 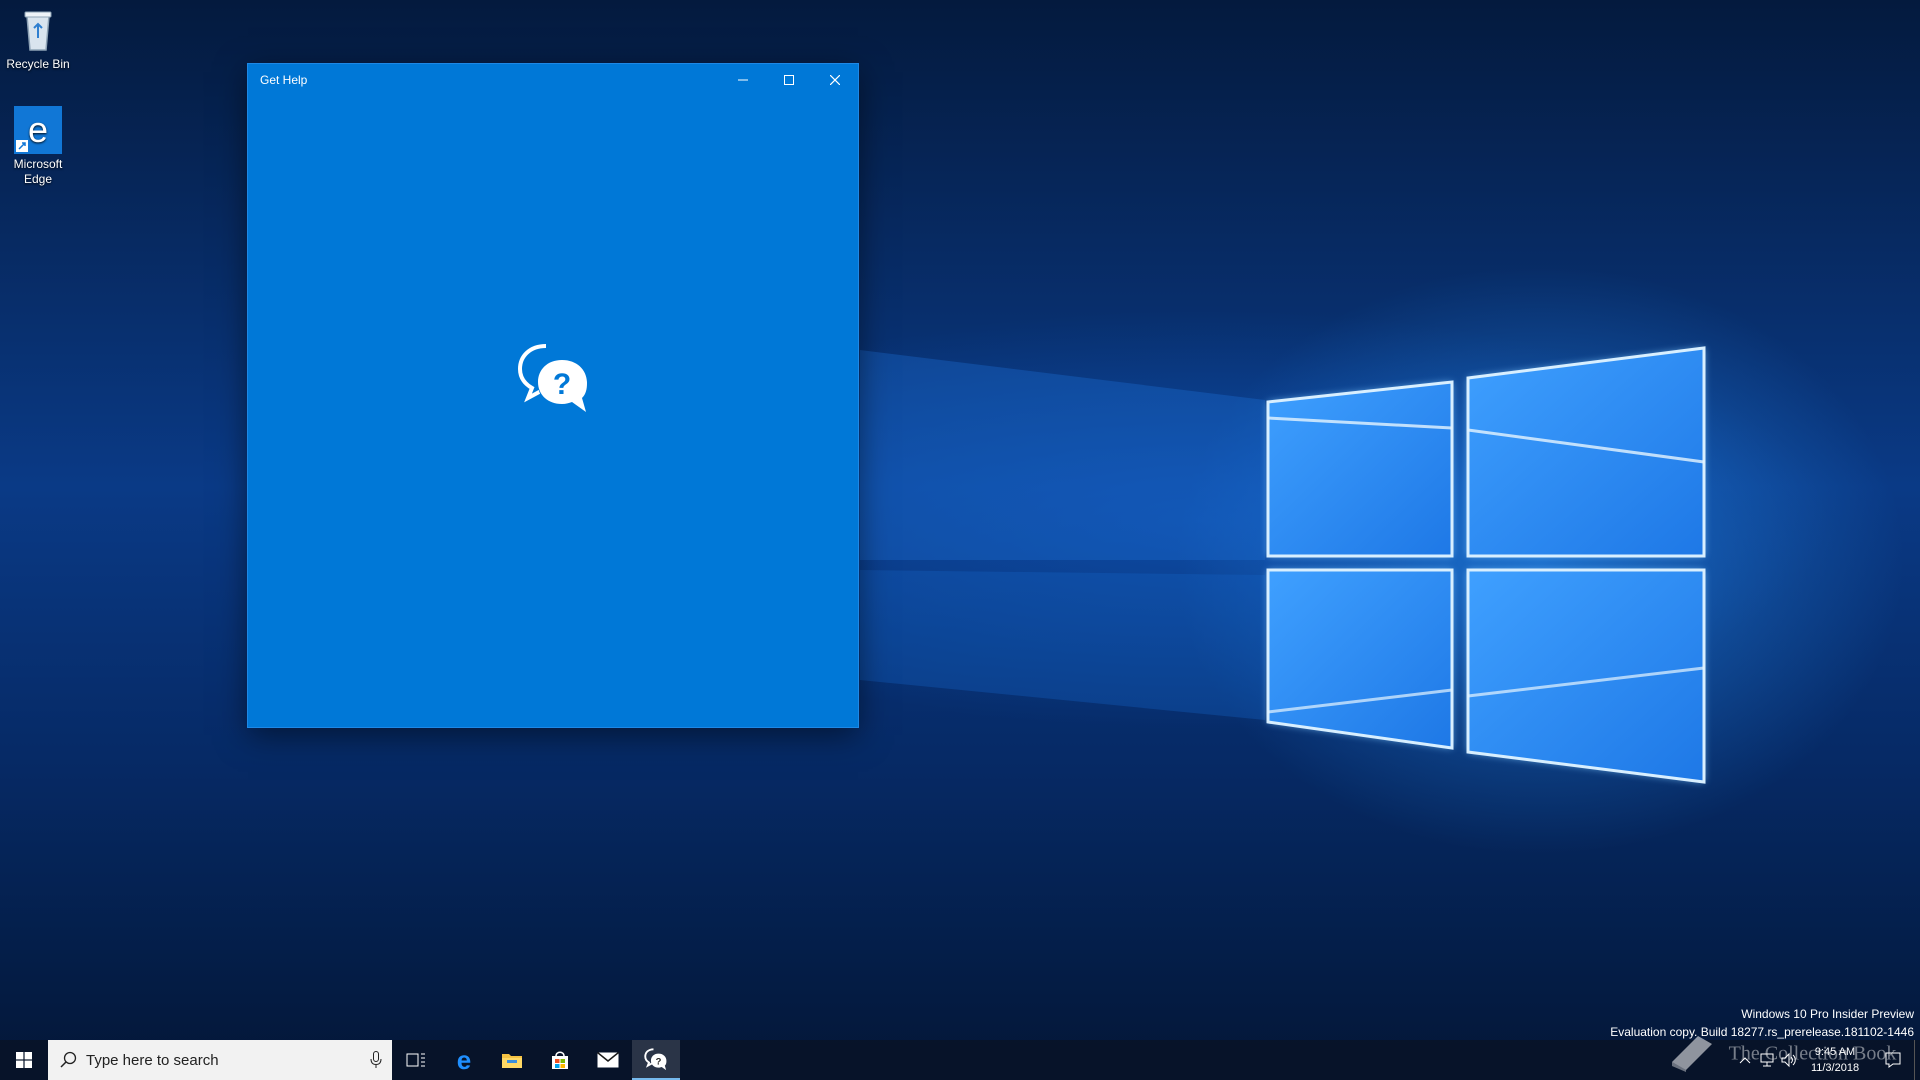 I want to click on file-explorer-icon, so click(x=512, y=1061).